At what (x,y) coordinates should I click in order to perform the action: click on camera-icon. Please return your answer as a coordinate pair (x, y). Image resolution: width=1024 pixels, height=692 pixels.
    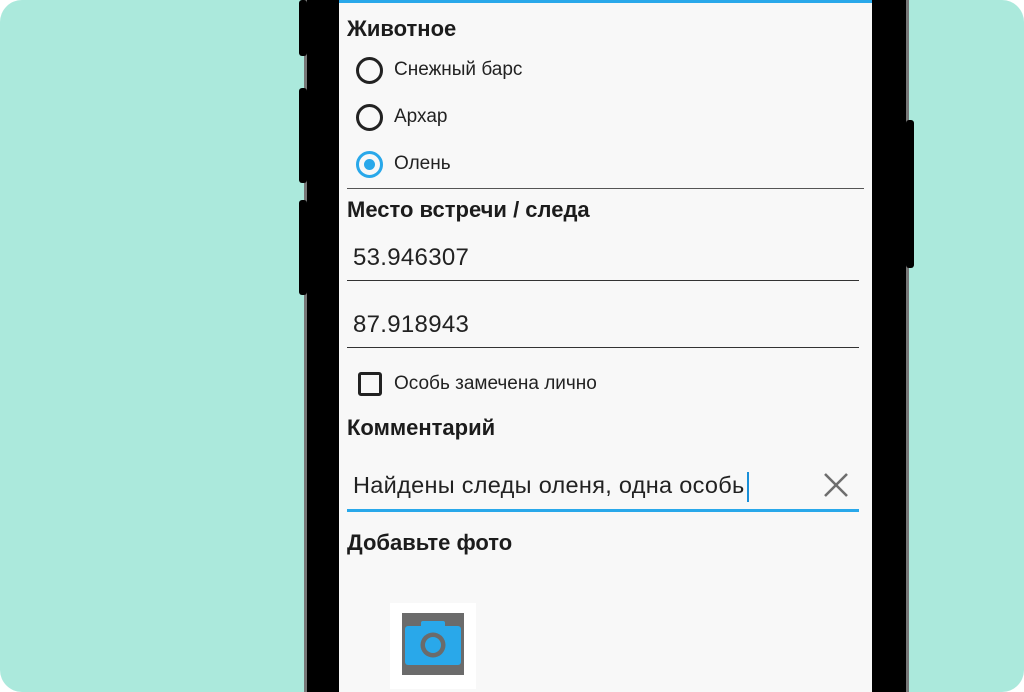
    Looking at the image, I should click on (433, 646).